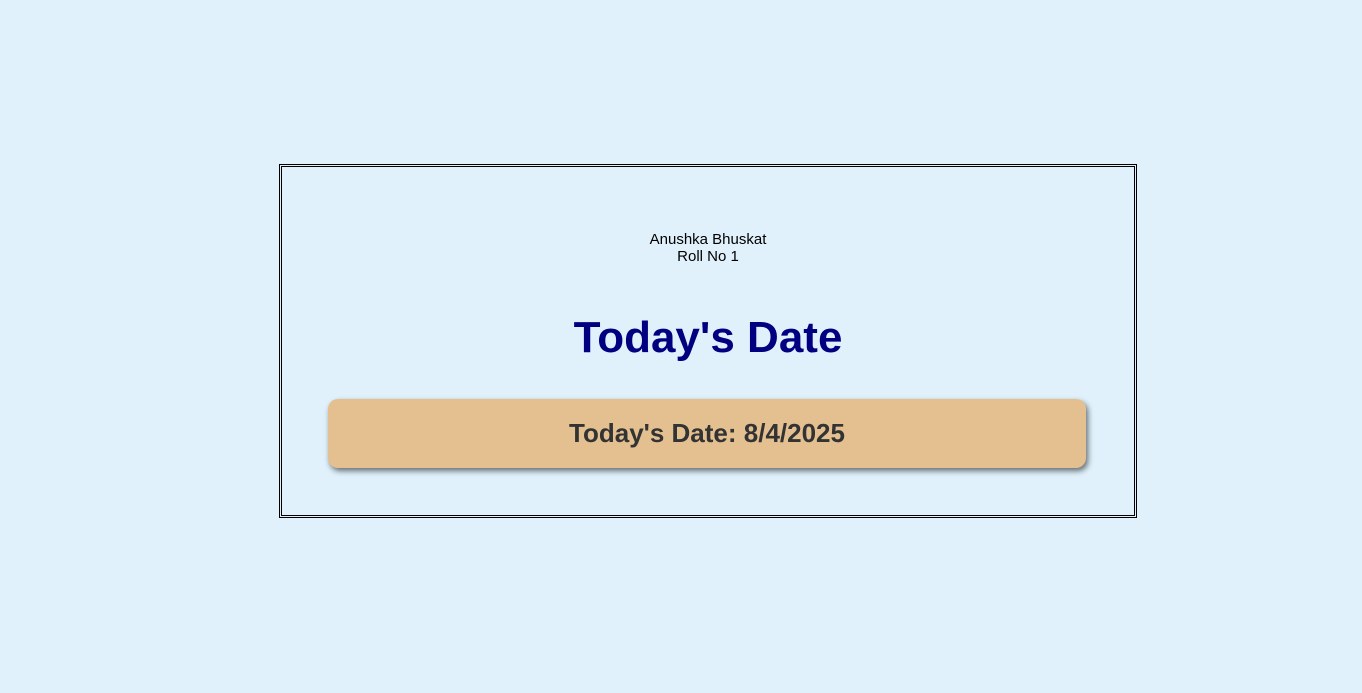 The width and height of the screenshot is (1362, 693). I want to click on page-title: Today's Date, so click(708, 337).